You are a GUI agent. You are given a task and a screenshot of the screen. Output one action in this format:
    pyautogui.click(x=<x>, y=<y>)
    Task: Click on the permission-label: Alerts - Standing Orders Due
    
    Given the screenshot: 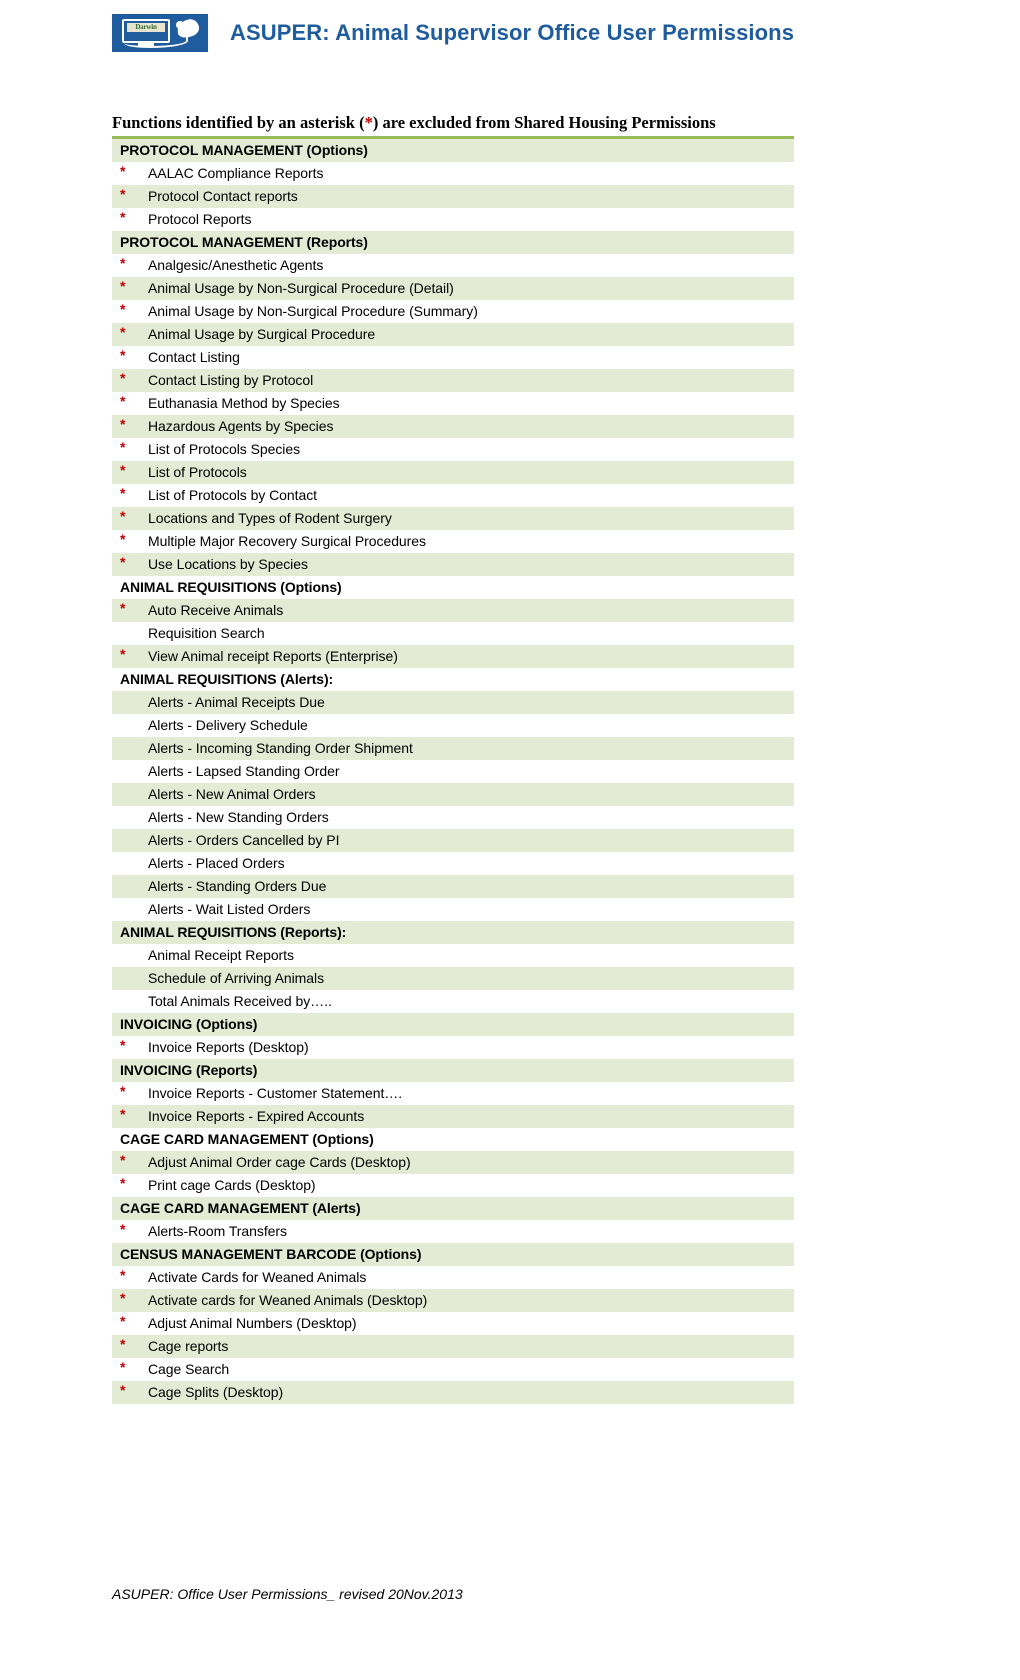 What is the action you would take?
    pyautogui.click(x=237, y=886)
    